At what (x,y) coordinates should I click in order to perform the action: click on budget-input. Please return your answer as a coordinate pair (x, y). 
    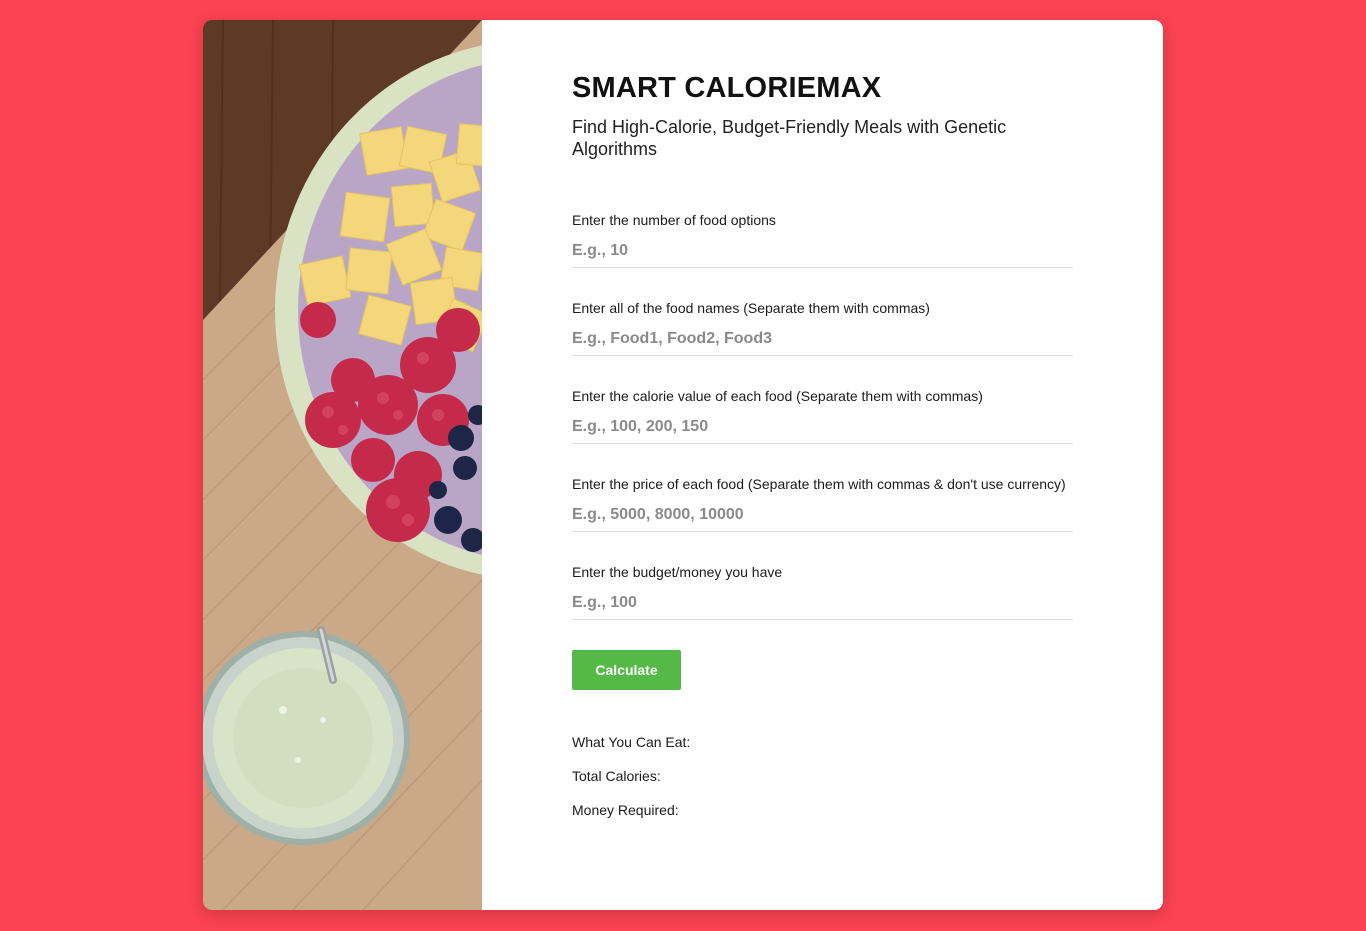
    Looking at the image, I should click on (822, 603).